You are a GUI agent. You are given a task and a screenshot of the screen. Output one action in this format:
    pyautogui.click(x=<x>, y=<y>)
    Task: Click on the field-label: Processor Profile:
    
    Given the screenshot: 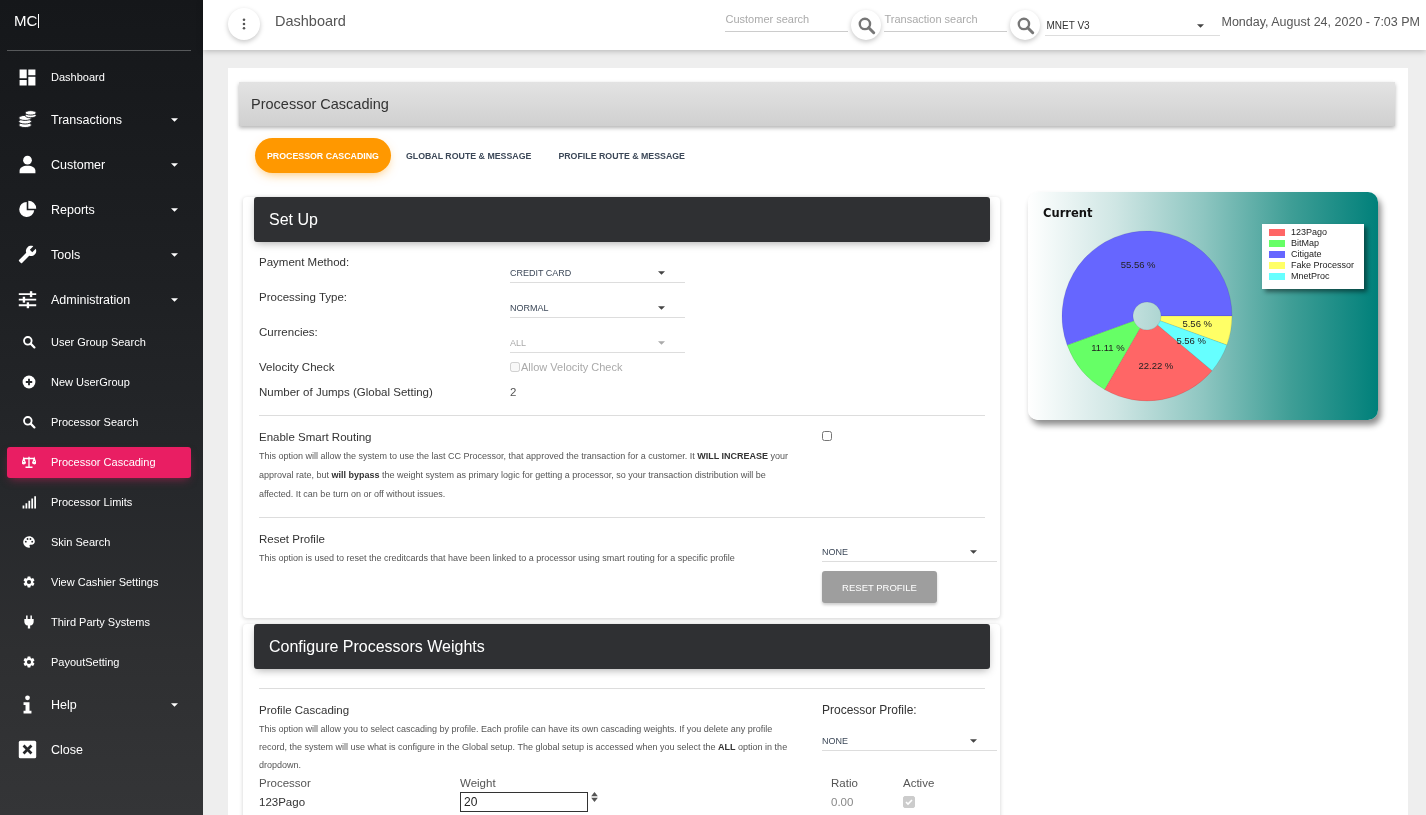 What is the action you would take?
    pyautogui.click(x=869, y=710)
    